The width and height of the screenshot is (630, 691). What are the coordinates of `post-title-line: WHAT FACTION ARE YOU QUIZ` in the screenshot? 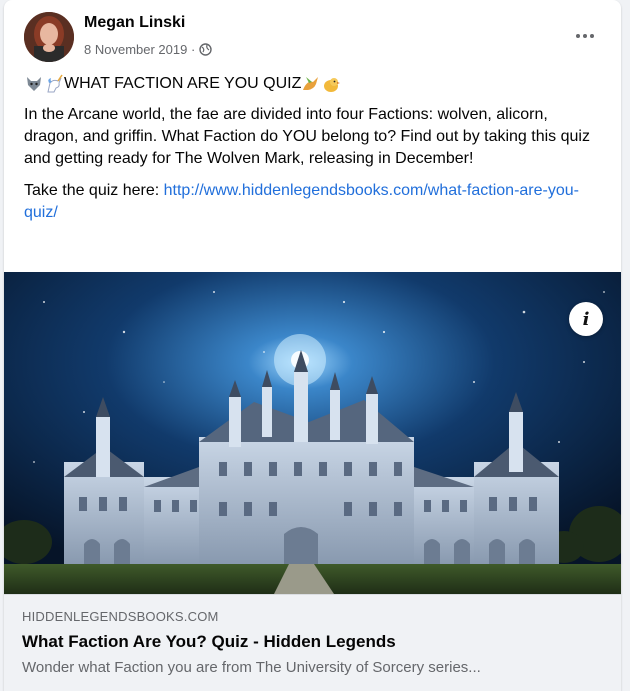 It's located at (314, 84).